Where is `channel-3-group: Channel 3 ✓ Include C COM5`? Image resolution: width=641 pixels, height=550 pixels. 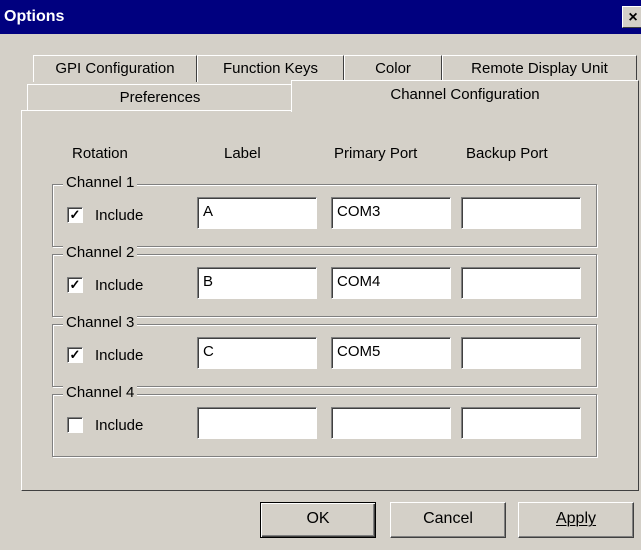
channel-3-group: Channel 3 ✓ Include C COM5 is located at coordinates (324, 350).